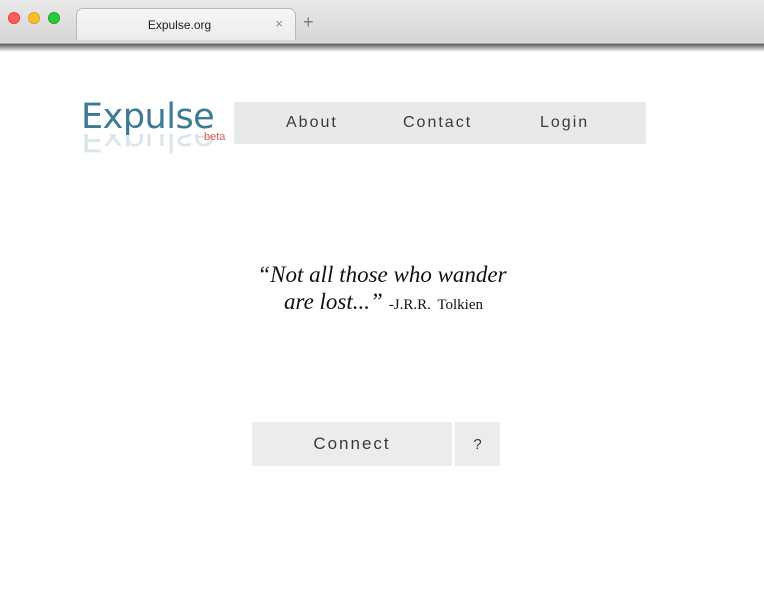  What do you see at coordinates (279, 23) in the screenshot?
I see `tab-close-icon: ×` at bounding box center [279, 23].